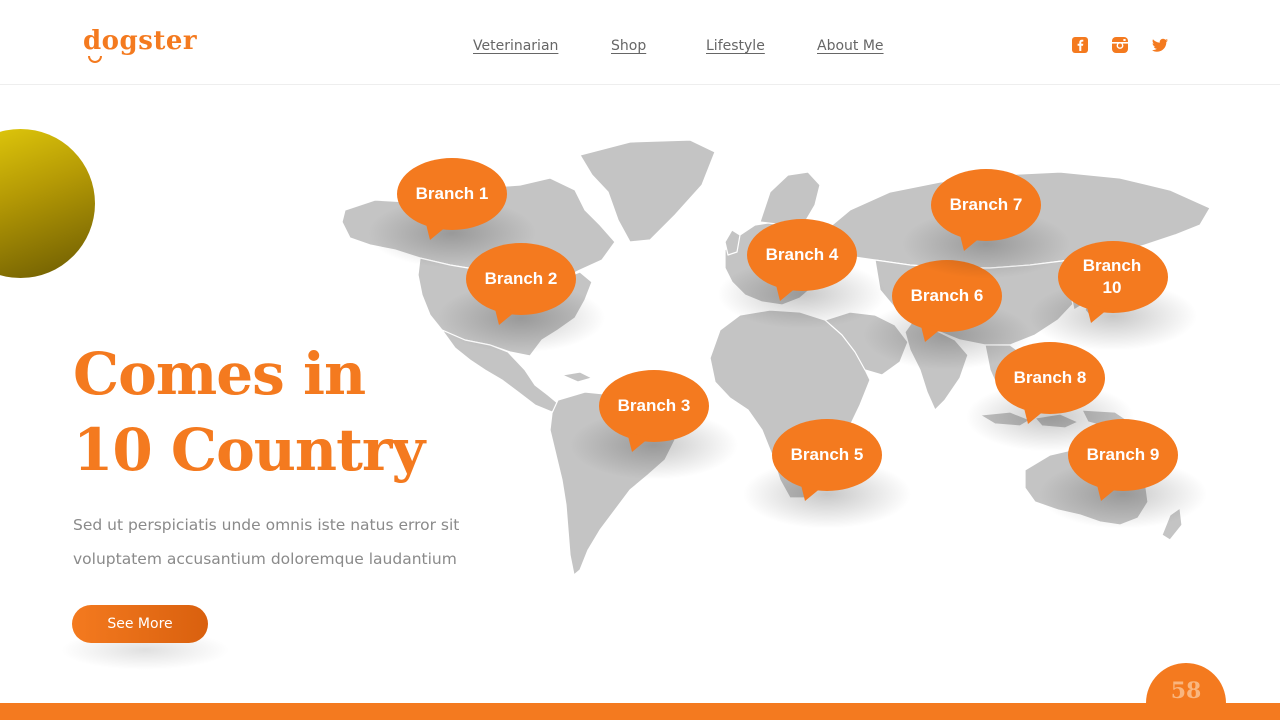  I want to click on branch-marker-7: Branch 7, so click(986, 224).